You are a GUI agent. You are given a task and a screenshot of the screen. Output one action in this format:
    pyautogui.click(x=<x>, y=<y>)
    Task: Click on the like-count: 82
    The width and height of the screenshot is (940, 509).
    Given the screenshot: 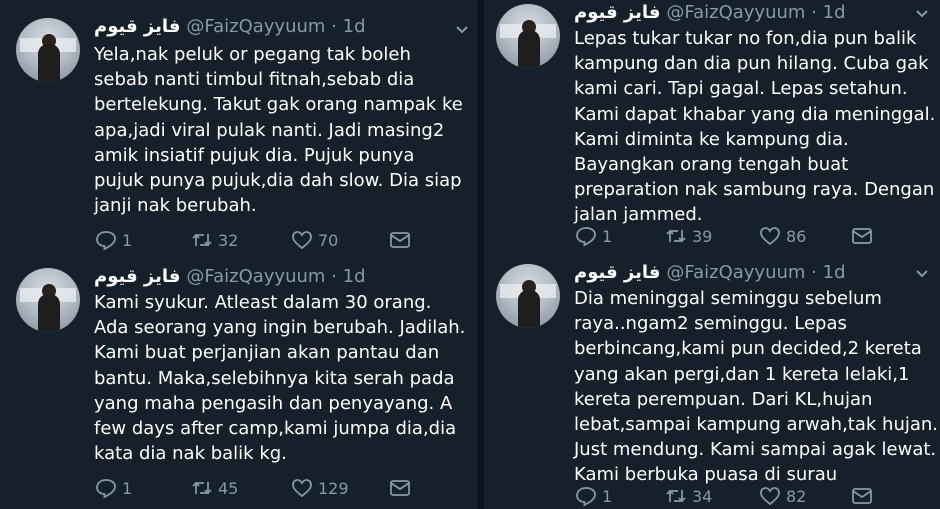 What is the action you would take?
    pyautogui.click(x=796, y=496)
    